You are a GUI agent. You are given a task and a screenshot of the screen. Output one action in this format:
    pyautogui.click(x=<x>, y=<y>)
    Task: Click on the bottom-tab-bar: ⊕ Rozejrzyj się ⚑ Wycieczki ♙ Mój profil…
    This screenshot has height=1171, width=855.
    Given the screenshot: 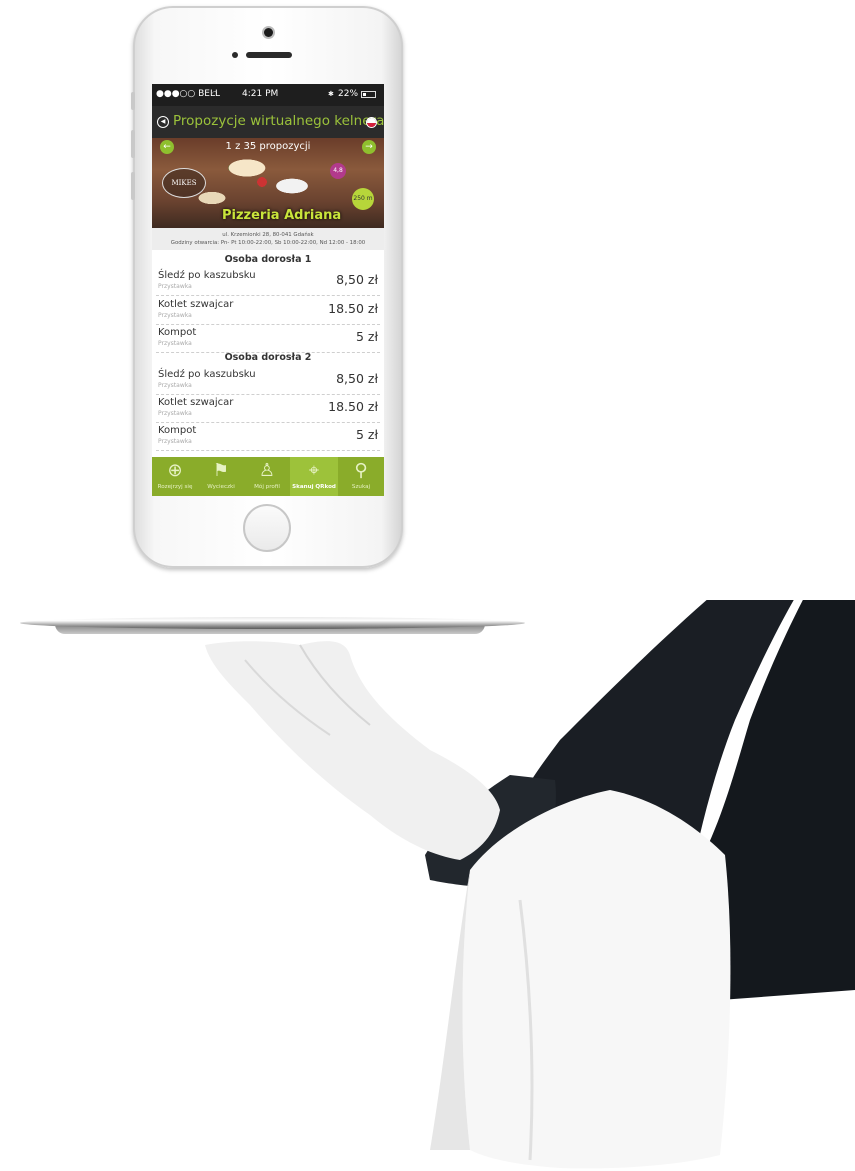 What is the action you would take?
    pyautogui.click(x=268, y=476)
    